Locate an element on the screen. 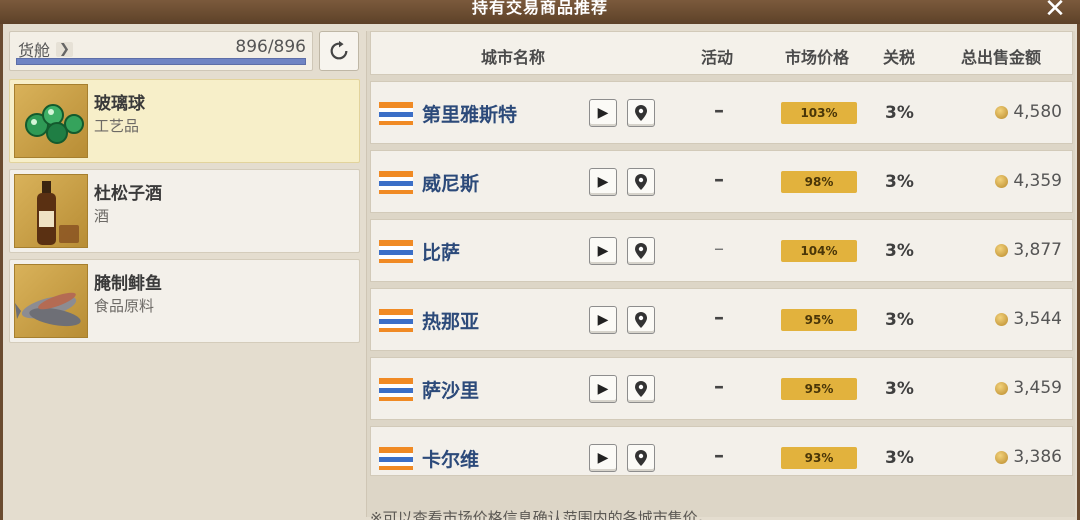  refresh-button is located at coordinates (339, 51).